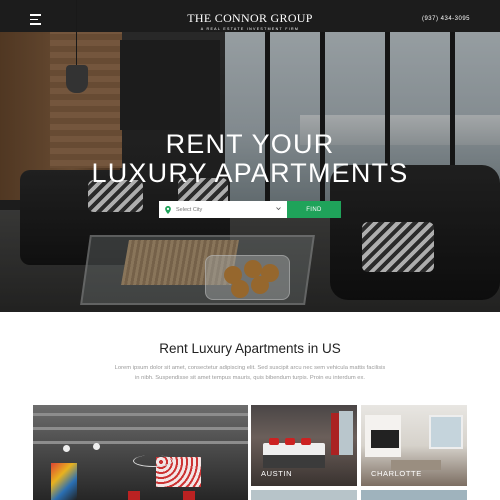 The height and width of the screenshot is (500, 500). I want to click on tile-label-austin: AUSTIN, so click(277, 473).